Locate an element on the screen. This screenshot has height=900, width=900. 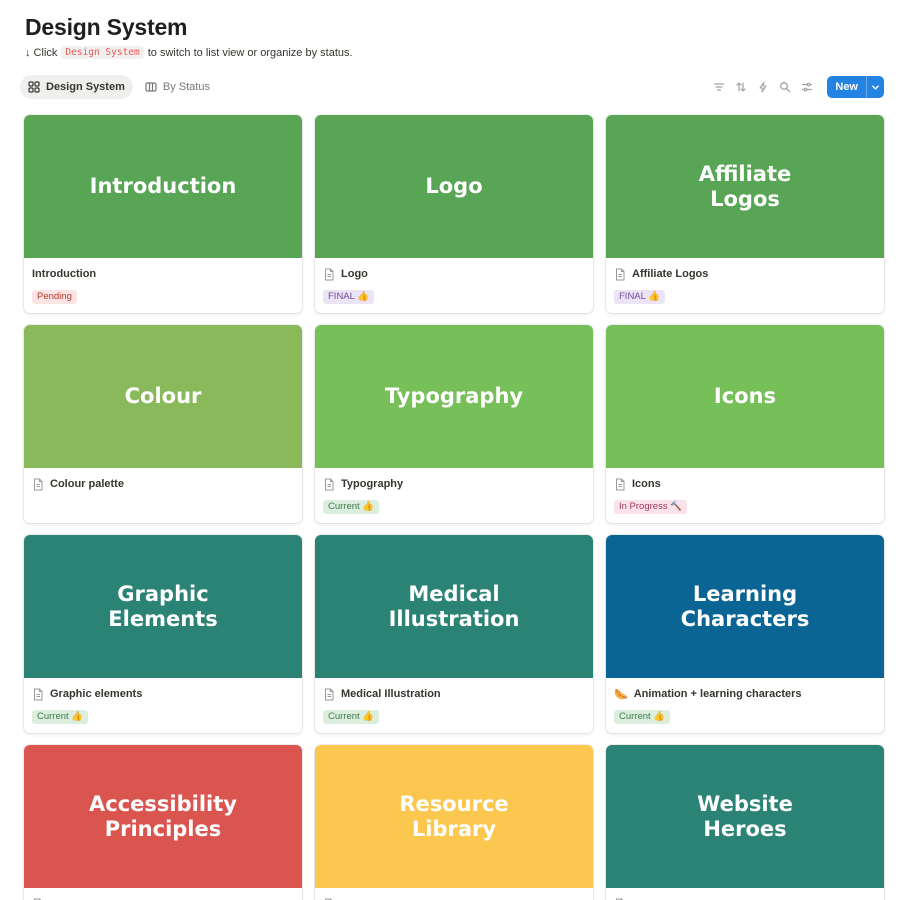
hint-prefix: ↓ Click is located at coordinates (41, 52).